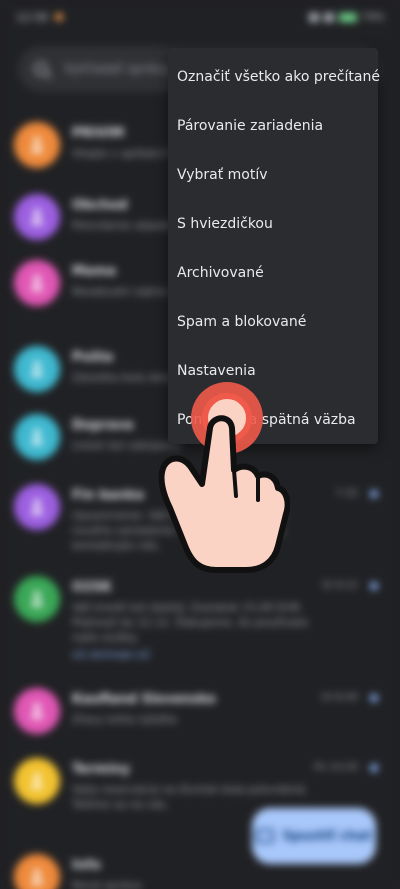  What do you see at coordinates (100, 205) in the screenshot?
I see `conversation-name: Obchod` at bounding box center [100, 205].